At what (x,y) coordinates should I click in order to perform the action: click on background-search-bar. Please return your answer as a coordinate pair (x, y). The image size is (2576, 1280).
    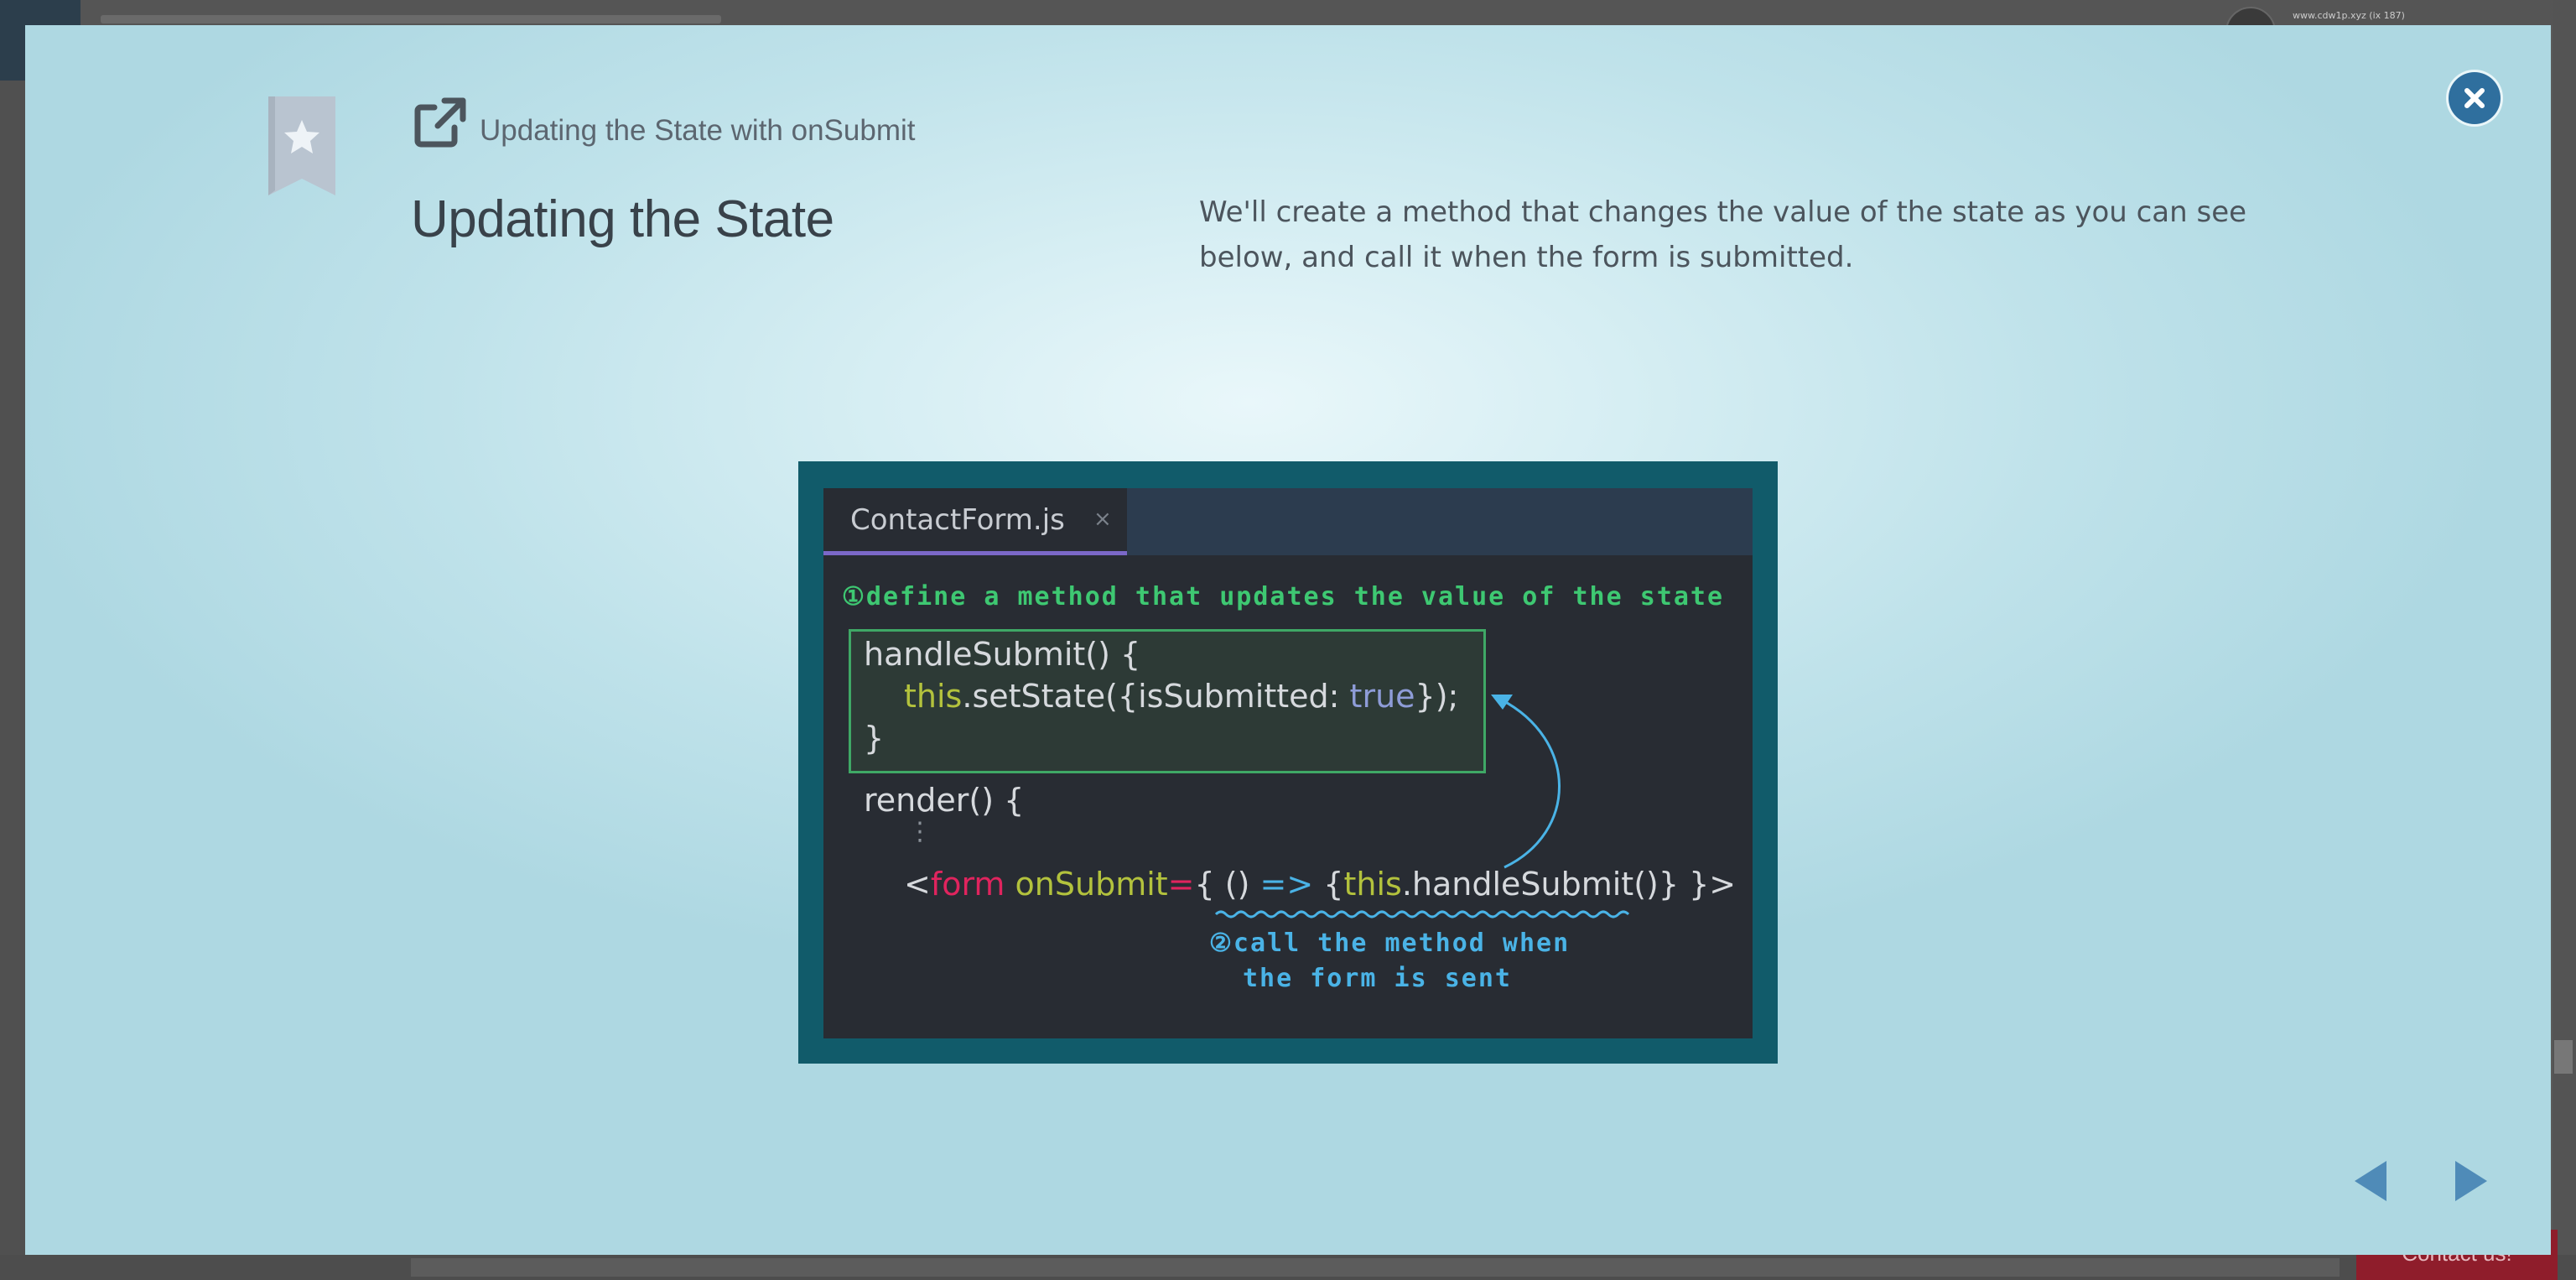
    Looking at the image, I should click on (411, 19).